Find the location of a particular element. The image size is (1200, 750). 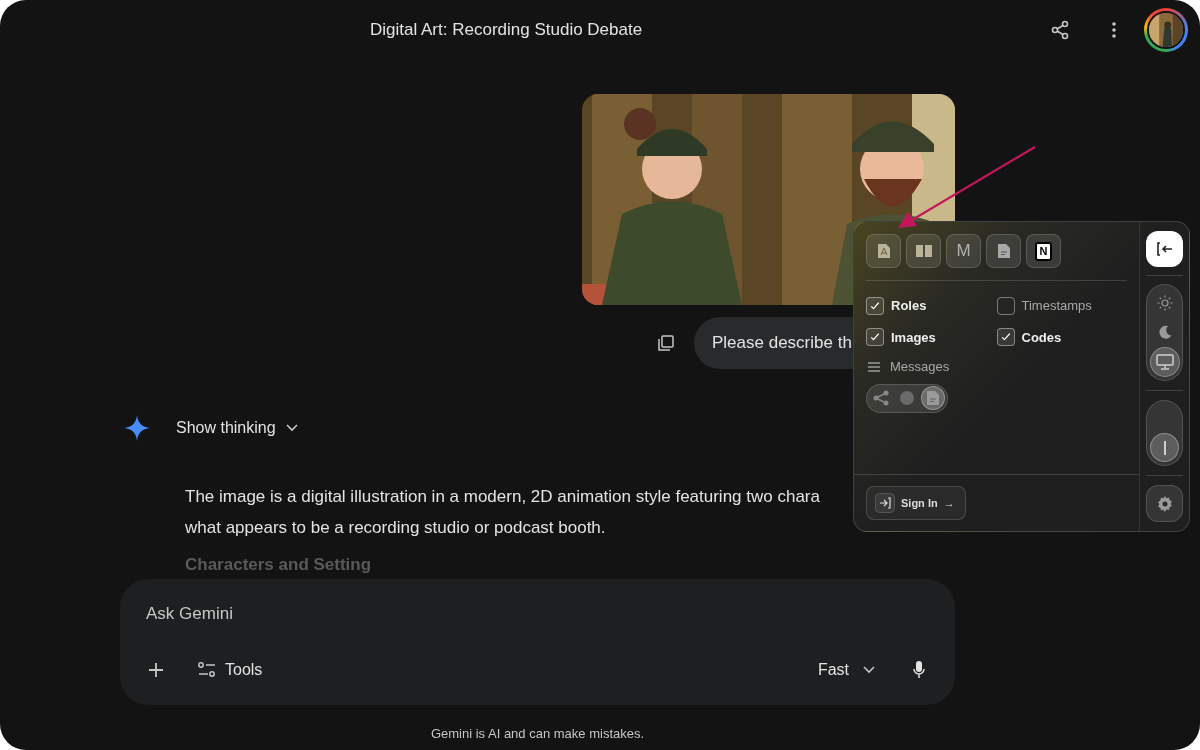

option-label: Images is located at coordinates (913, 337).